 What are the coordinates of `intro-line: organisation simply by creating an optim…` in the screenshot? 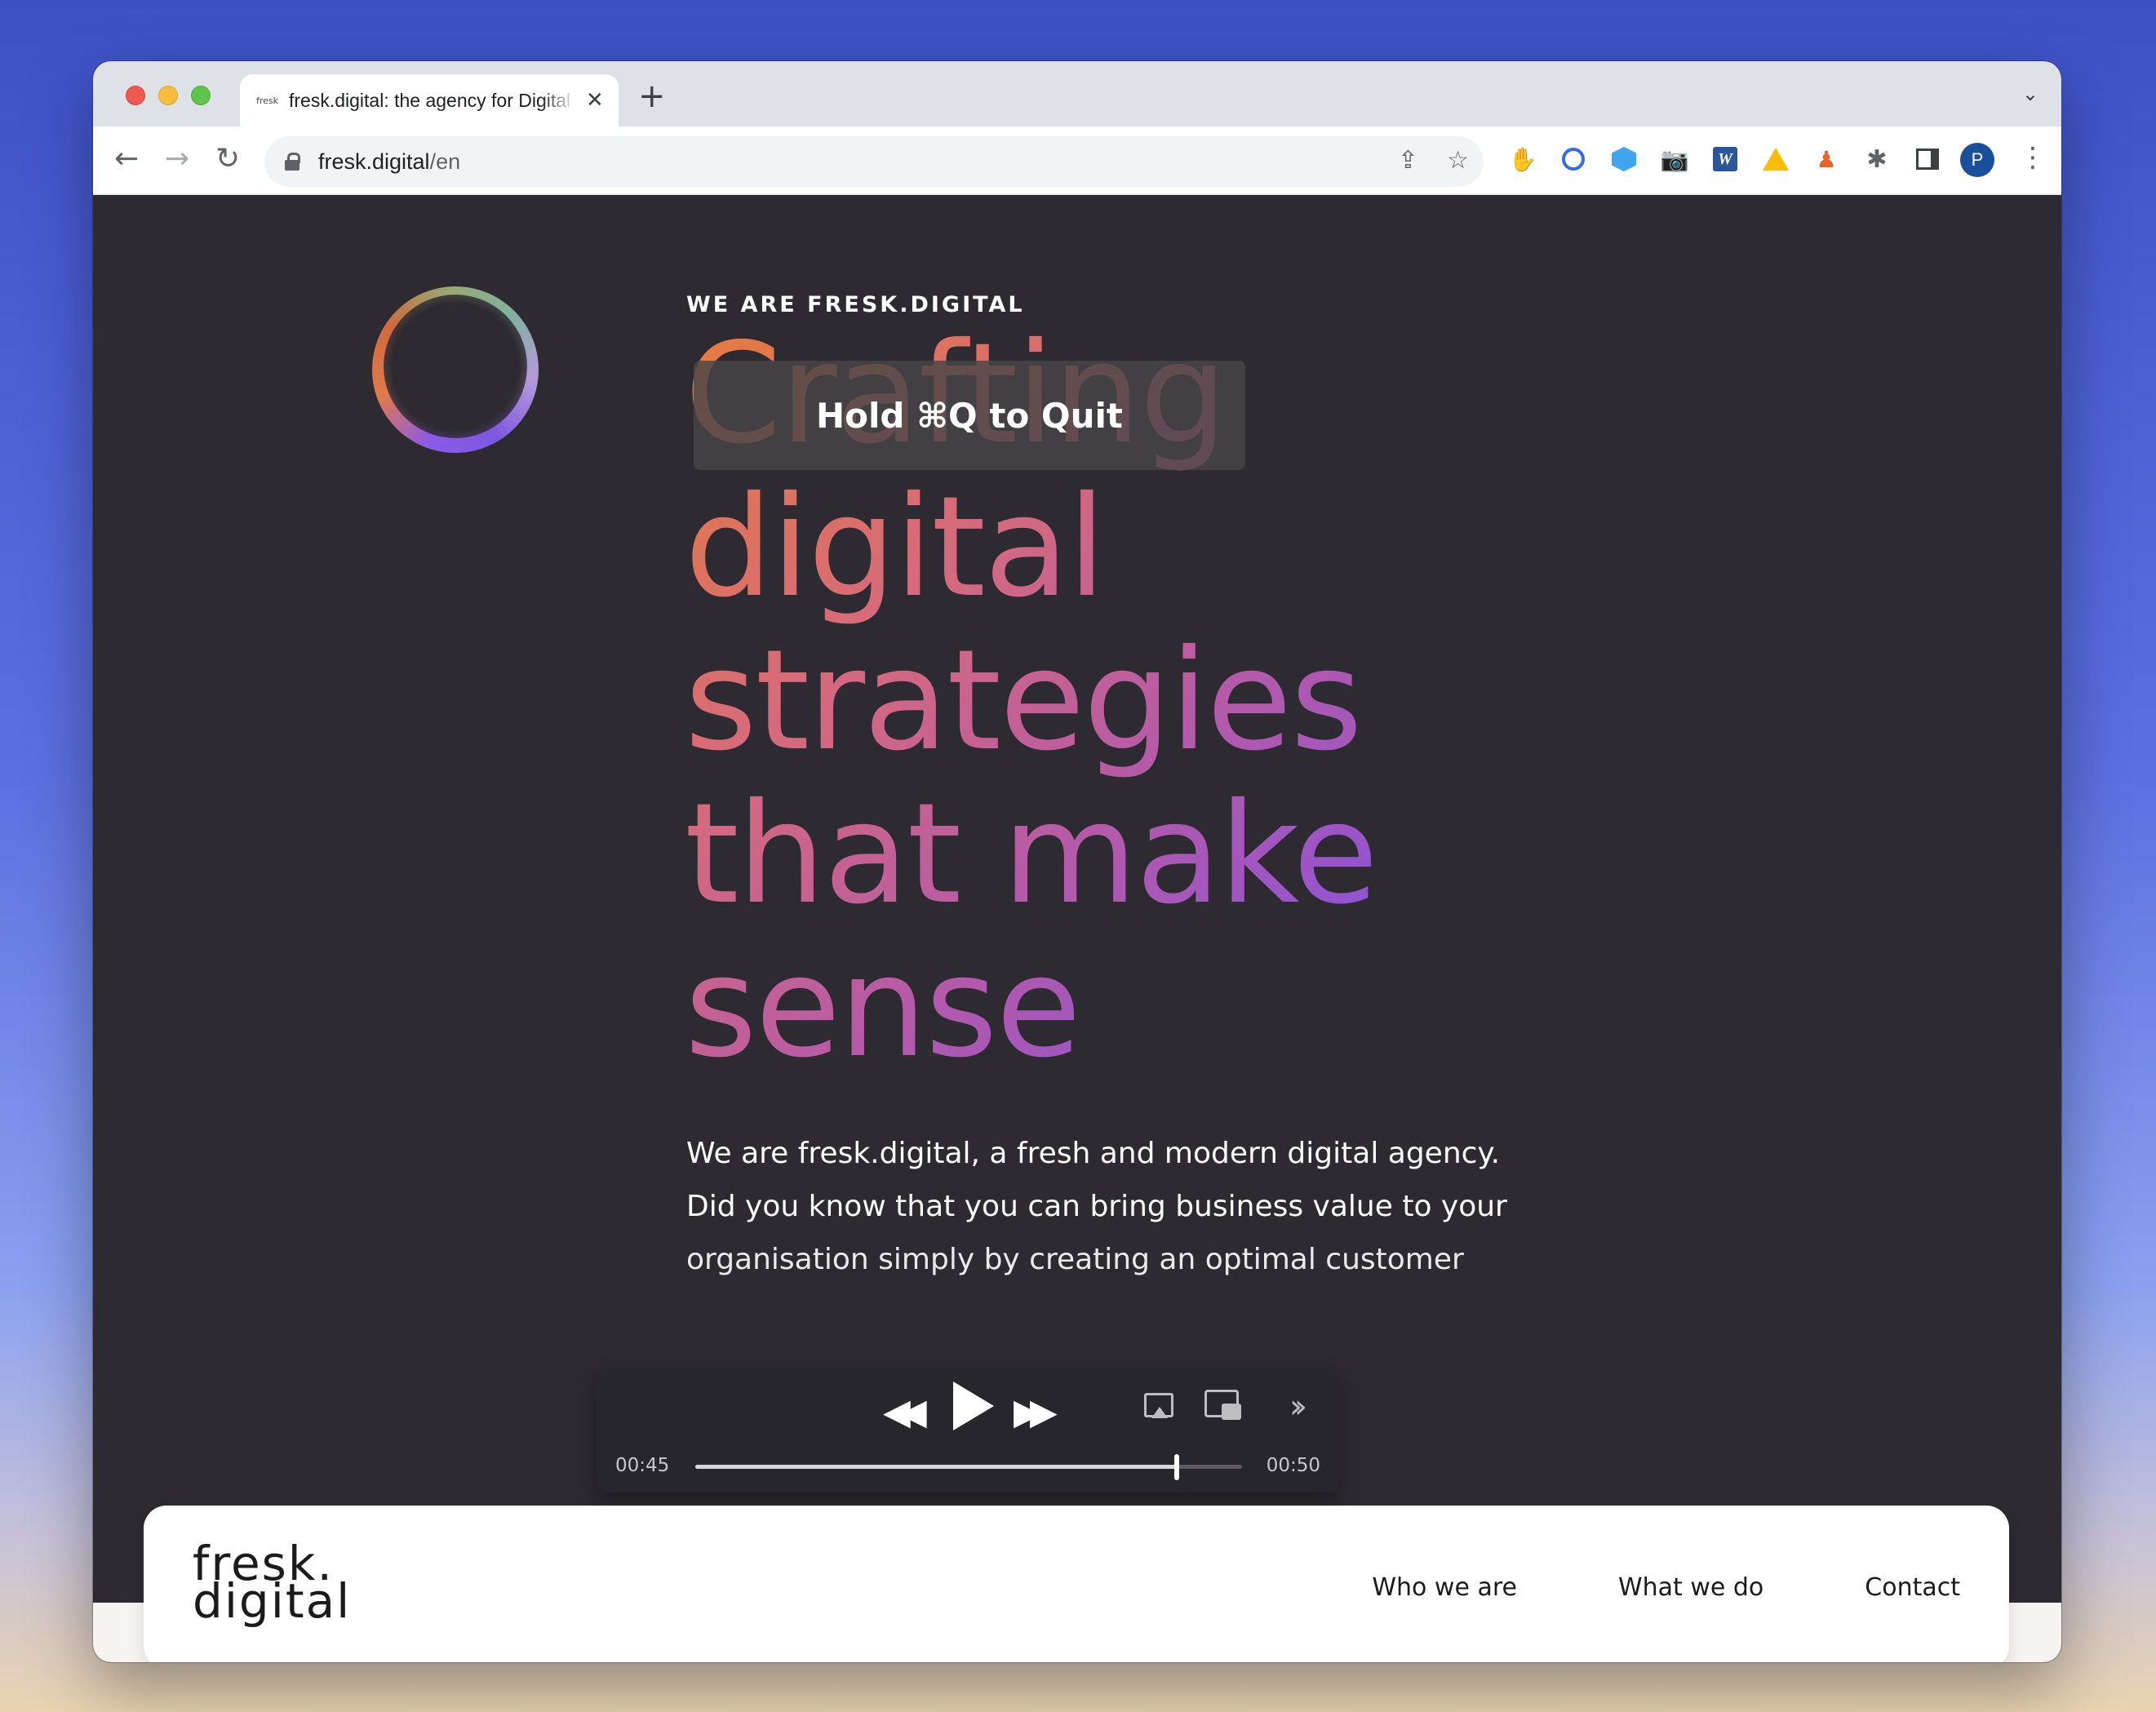 It's located at (1075, 1259).